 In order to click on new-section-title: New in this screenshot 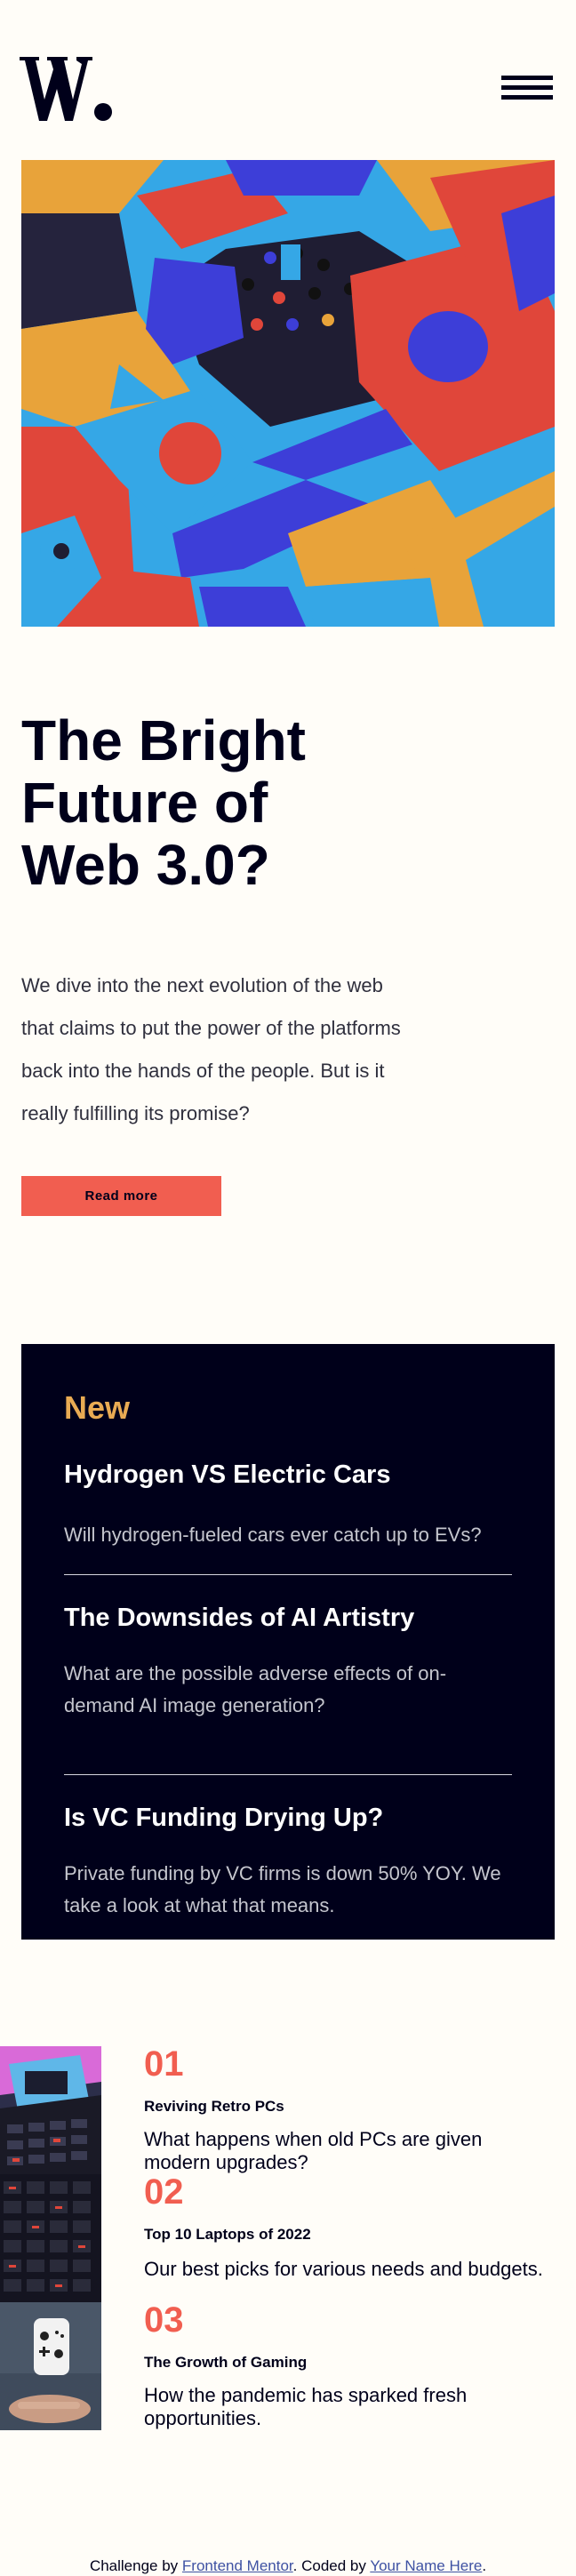, I will do `click(97, 1407)`.